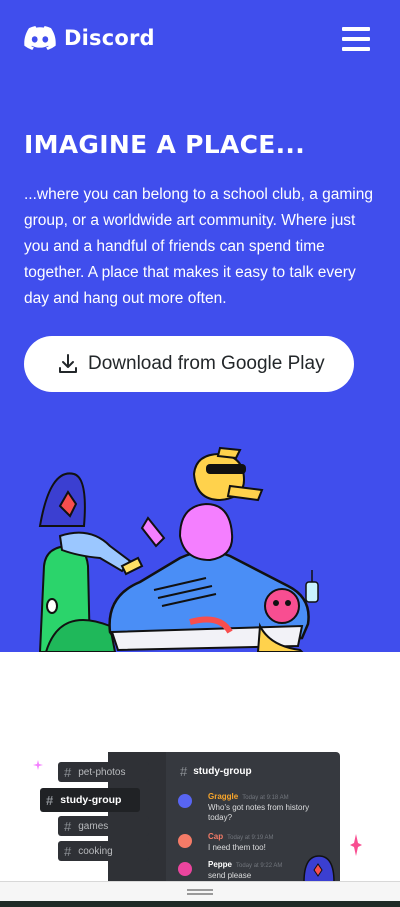  I want to click on discord-logo-icon, so click(40, 38).